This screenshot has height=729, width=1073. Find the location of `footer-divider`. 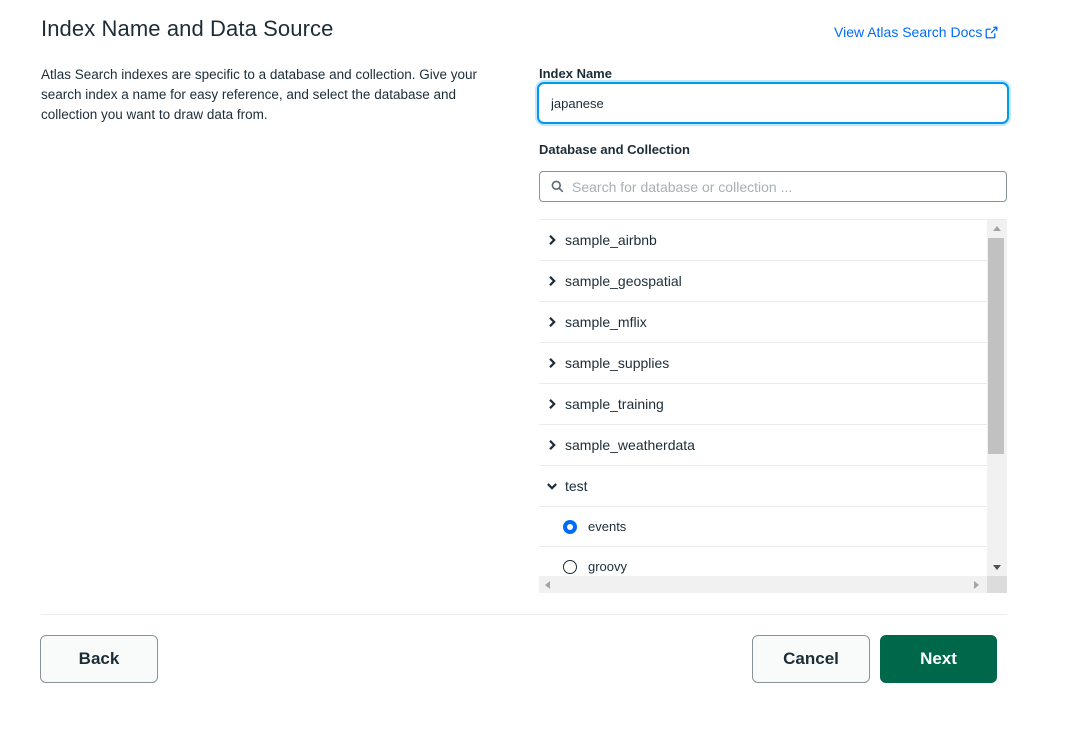

footer-divider is located at coordinates (524, 614).